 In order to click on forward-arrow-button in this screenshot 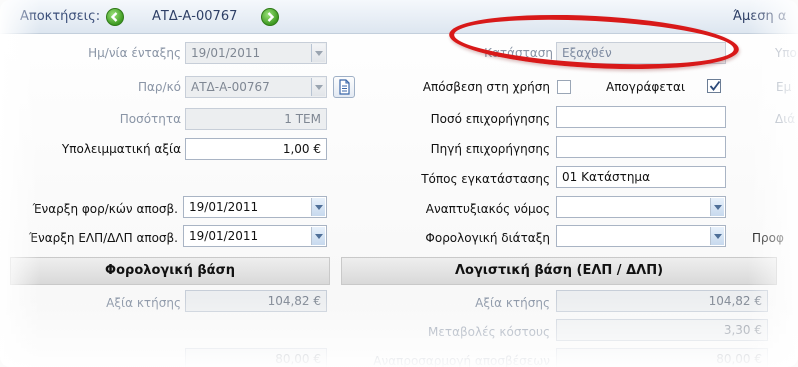, I will do `click(270, 17)`.